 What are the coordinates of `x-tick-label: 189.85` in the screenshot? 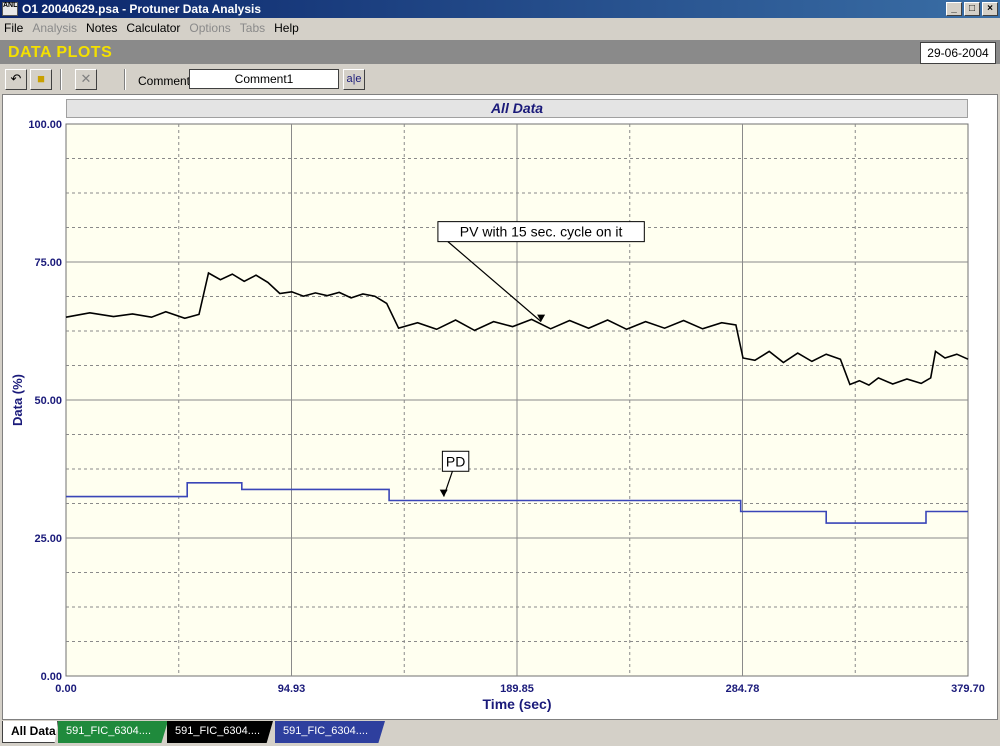 It's located at (517, 689).